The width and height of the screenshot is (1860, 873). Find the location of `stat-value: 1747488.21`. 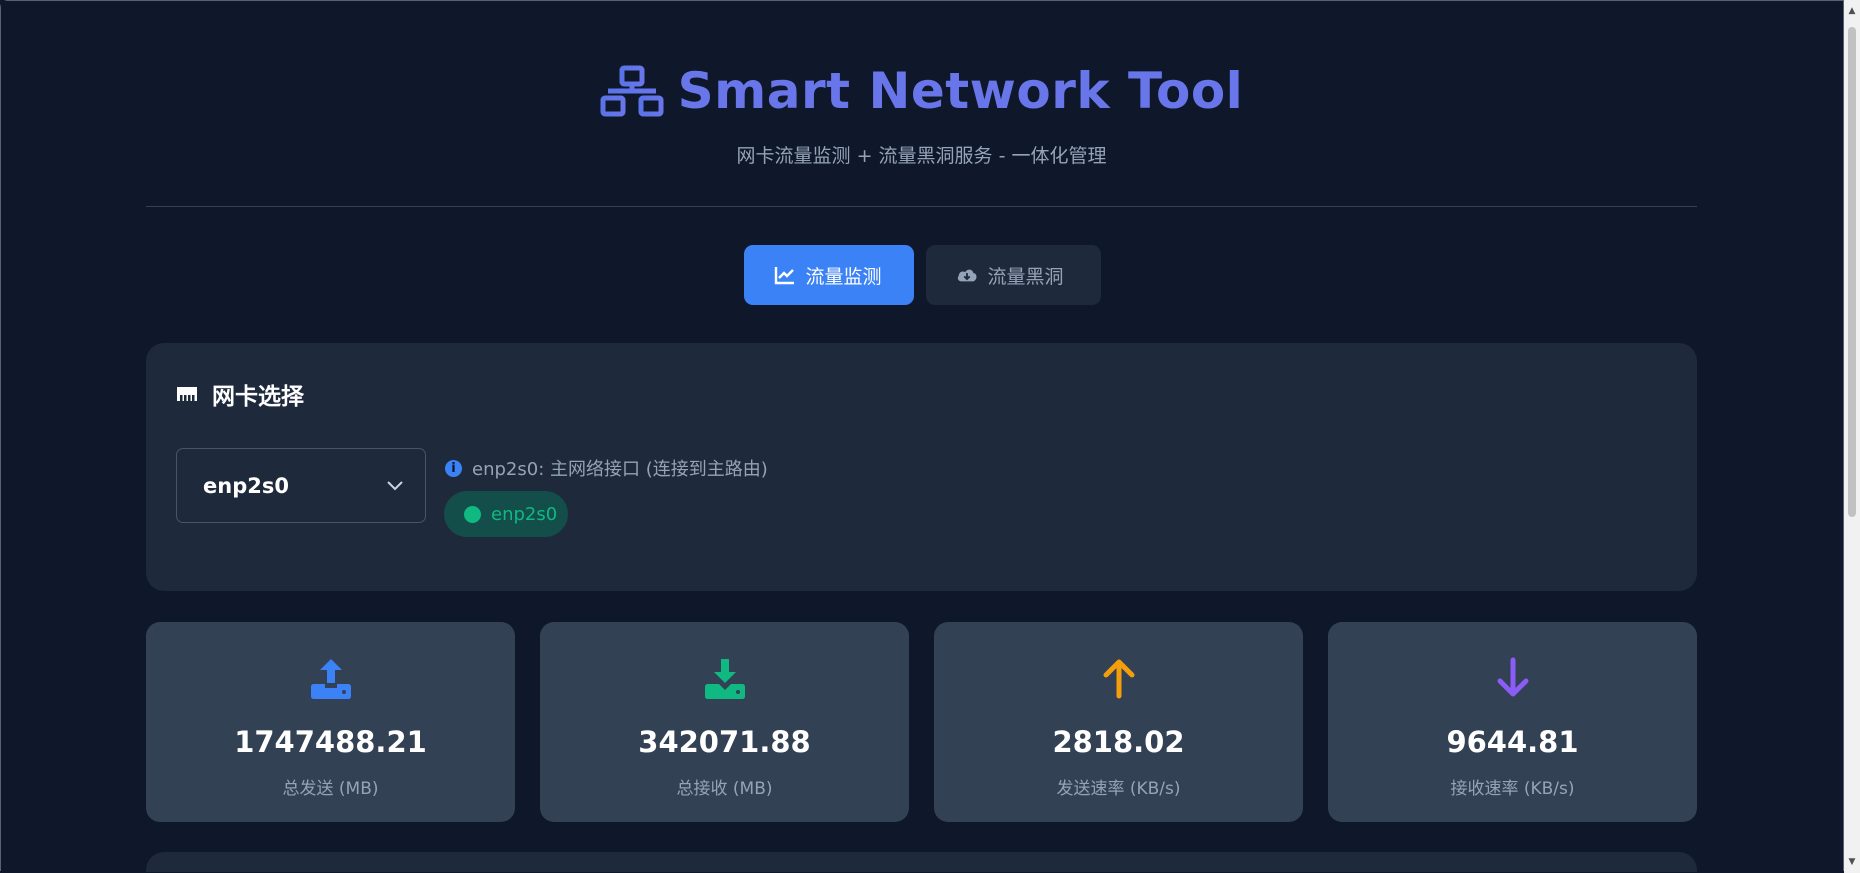

stat-value: 1747488.21 is located at coordinates (330, 742).